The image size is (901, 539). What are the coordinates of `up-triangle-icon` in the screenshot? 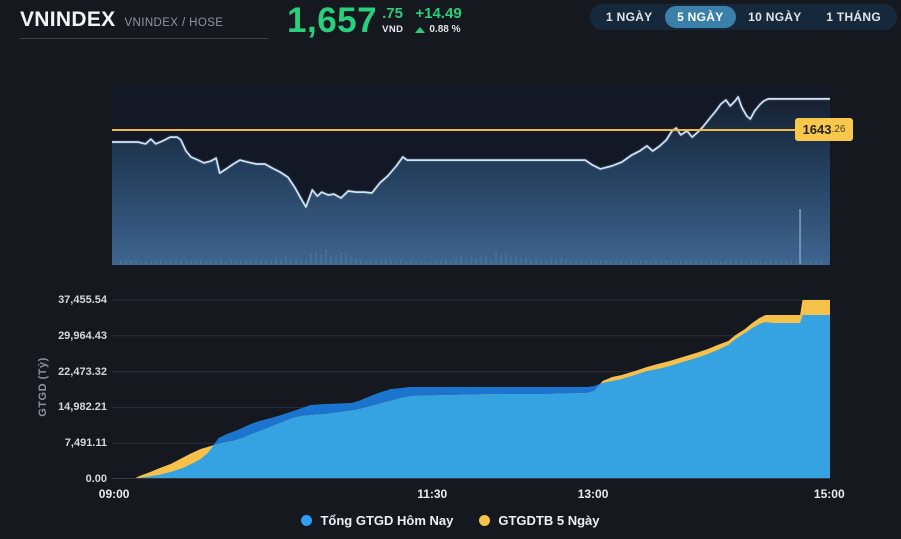 It's located at (420, 29).